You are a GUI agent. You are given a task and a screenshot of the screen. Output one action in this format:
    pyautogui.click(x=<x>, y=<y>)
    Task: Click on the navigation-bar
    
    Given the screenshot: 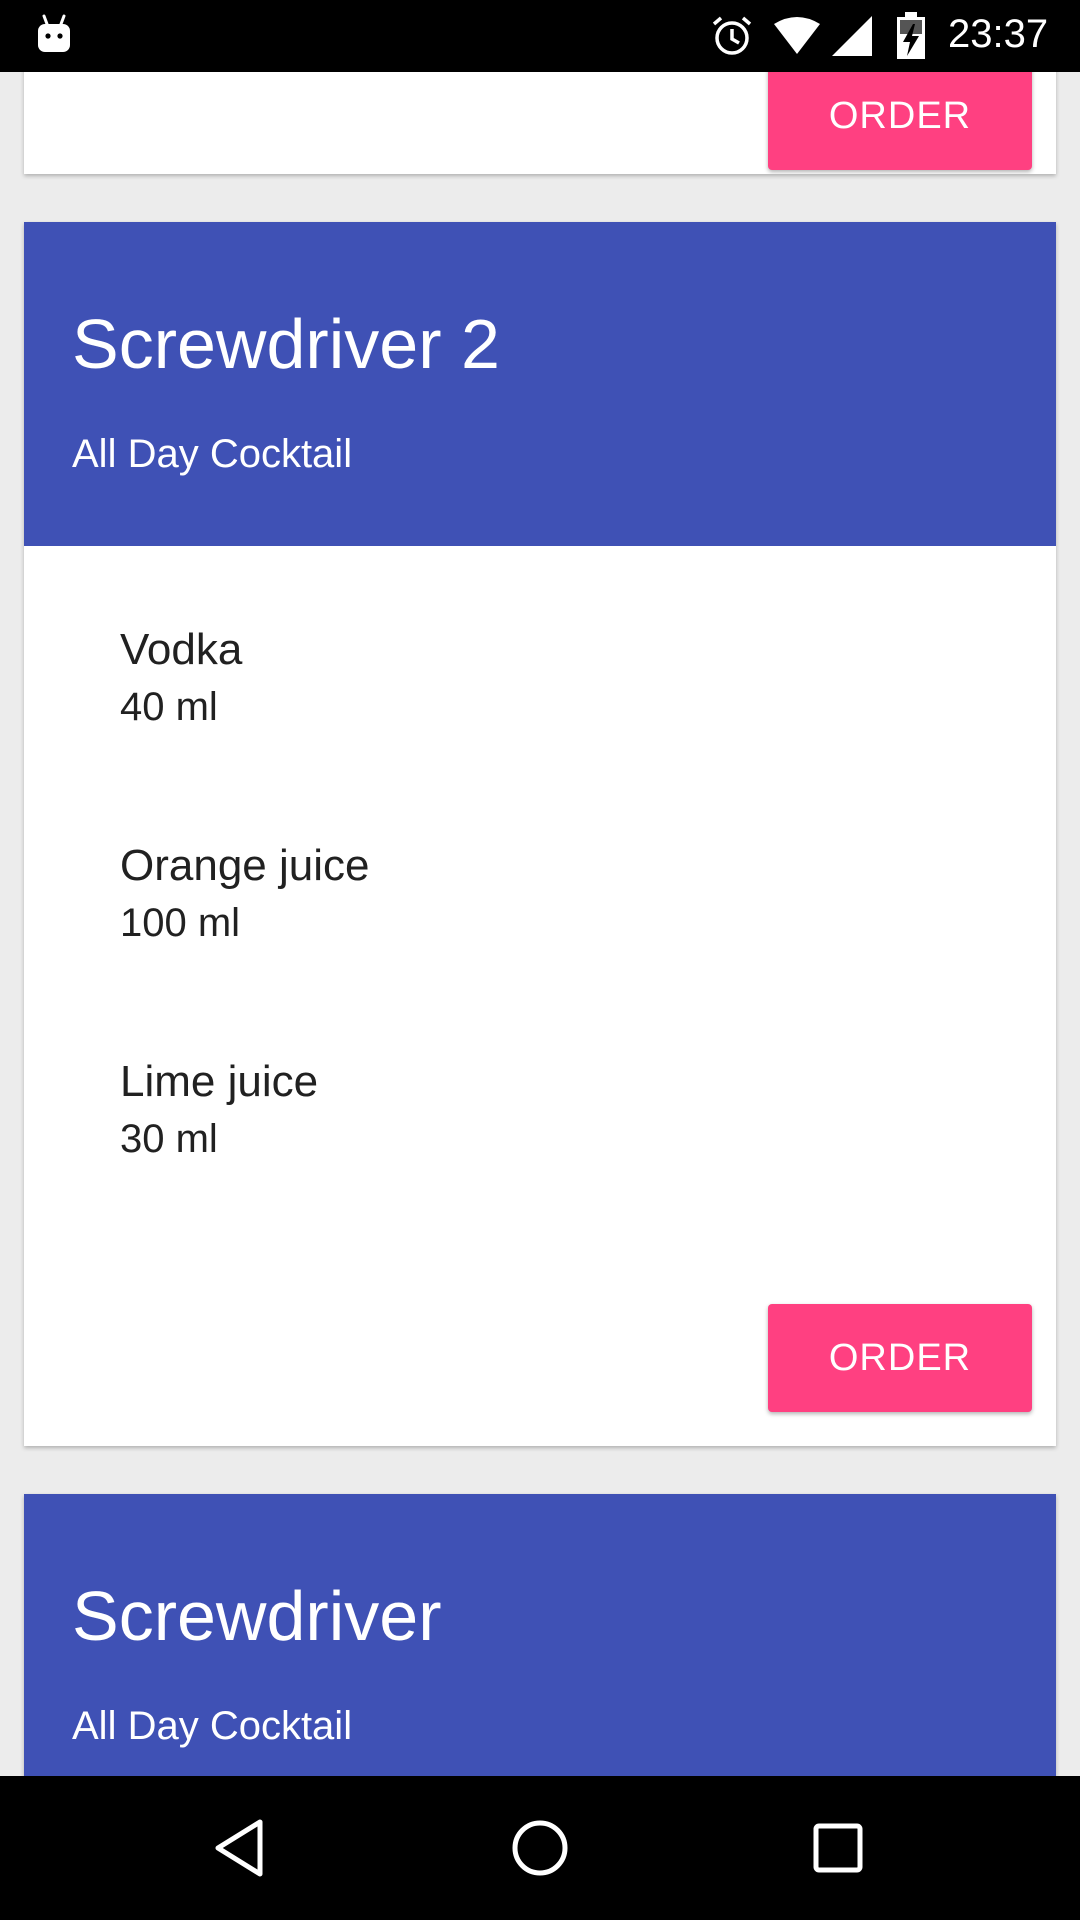 What is the action you would take?
    pyautogui.click(x=540, y=1848)
    